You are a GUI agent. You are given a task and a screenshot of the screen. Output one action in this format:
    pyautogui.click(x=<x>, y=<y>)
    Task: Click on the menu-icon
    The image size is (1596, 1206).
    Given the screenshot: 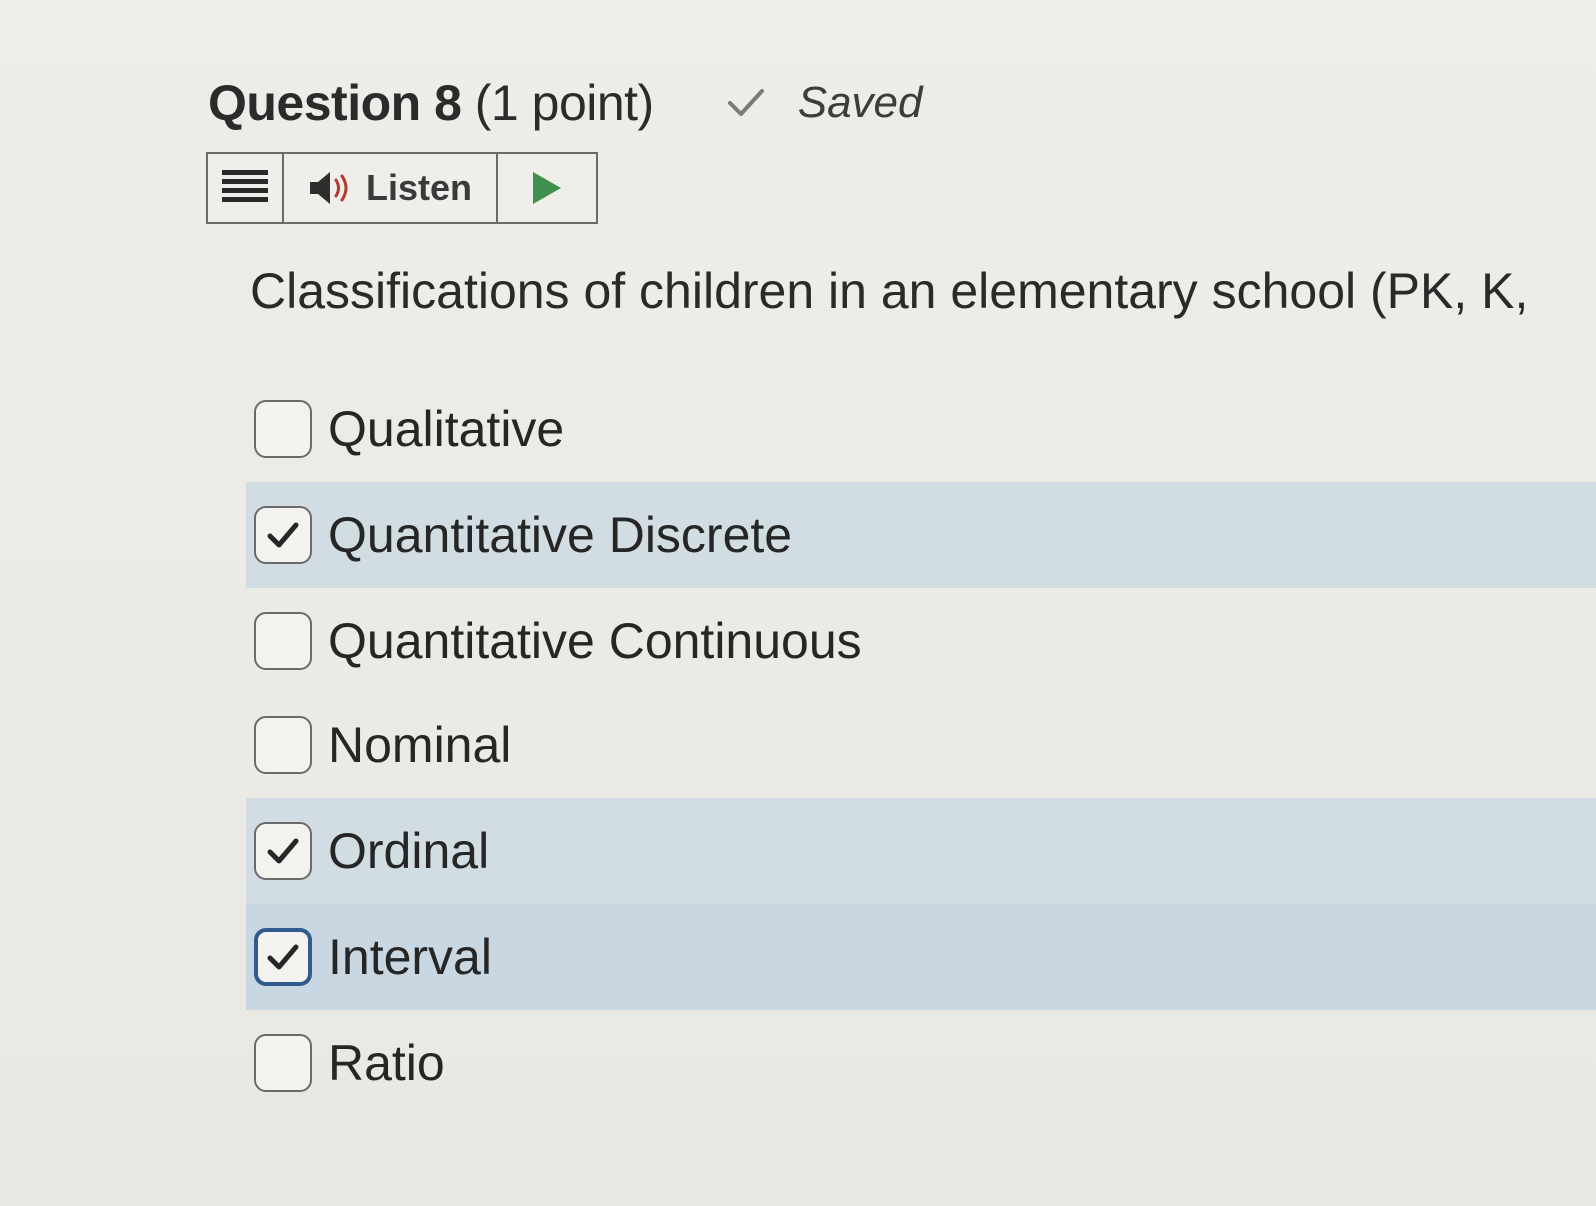 What is the action you would take?
    pyautogui.click(x=245, y=186)
    